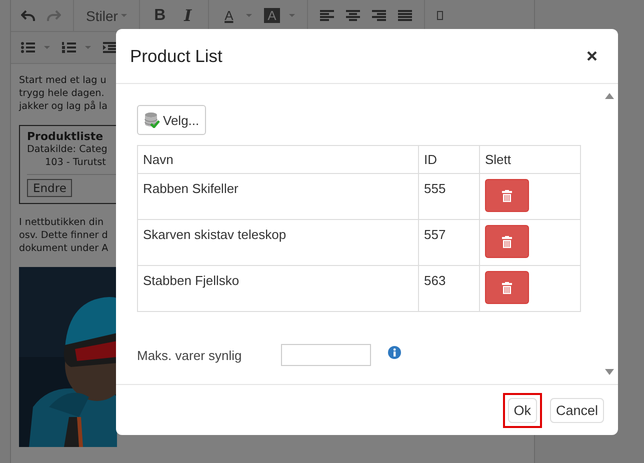  Describe the element at coordinates (62, 80) in the screenshot. I see `text-line: Start med et lag u` at that location.